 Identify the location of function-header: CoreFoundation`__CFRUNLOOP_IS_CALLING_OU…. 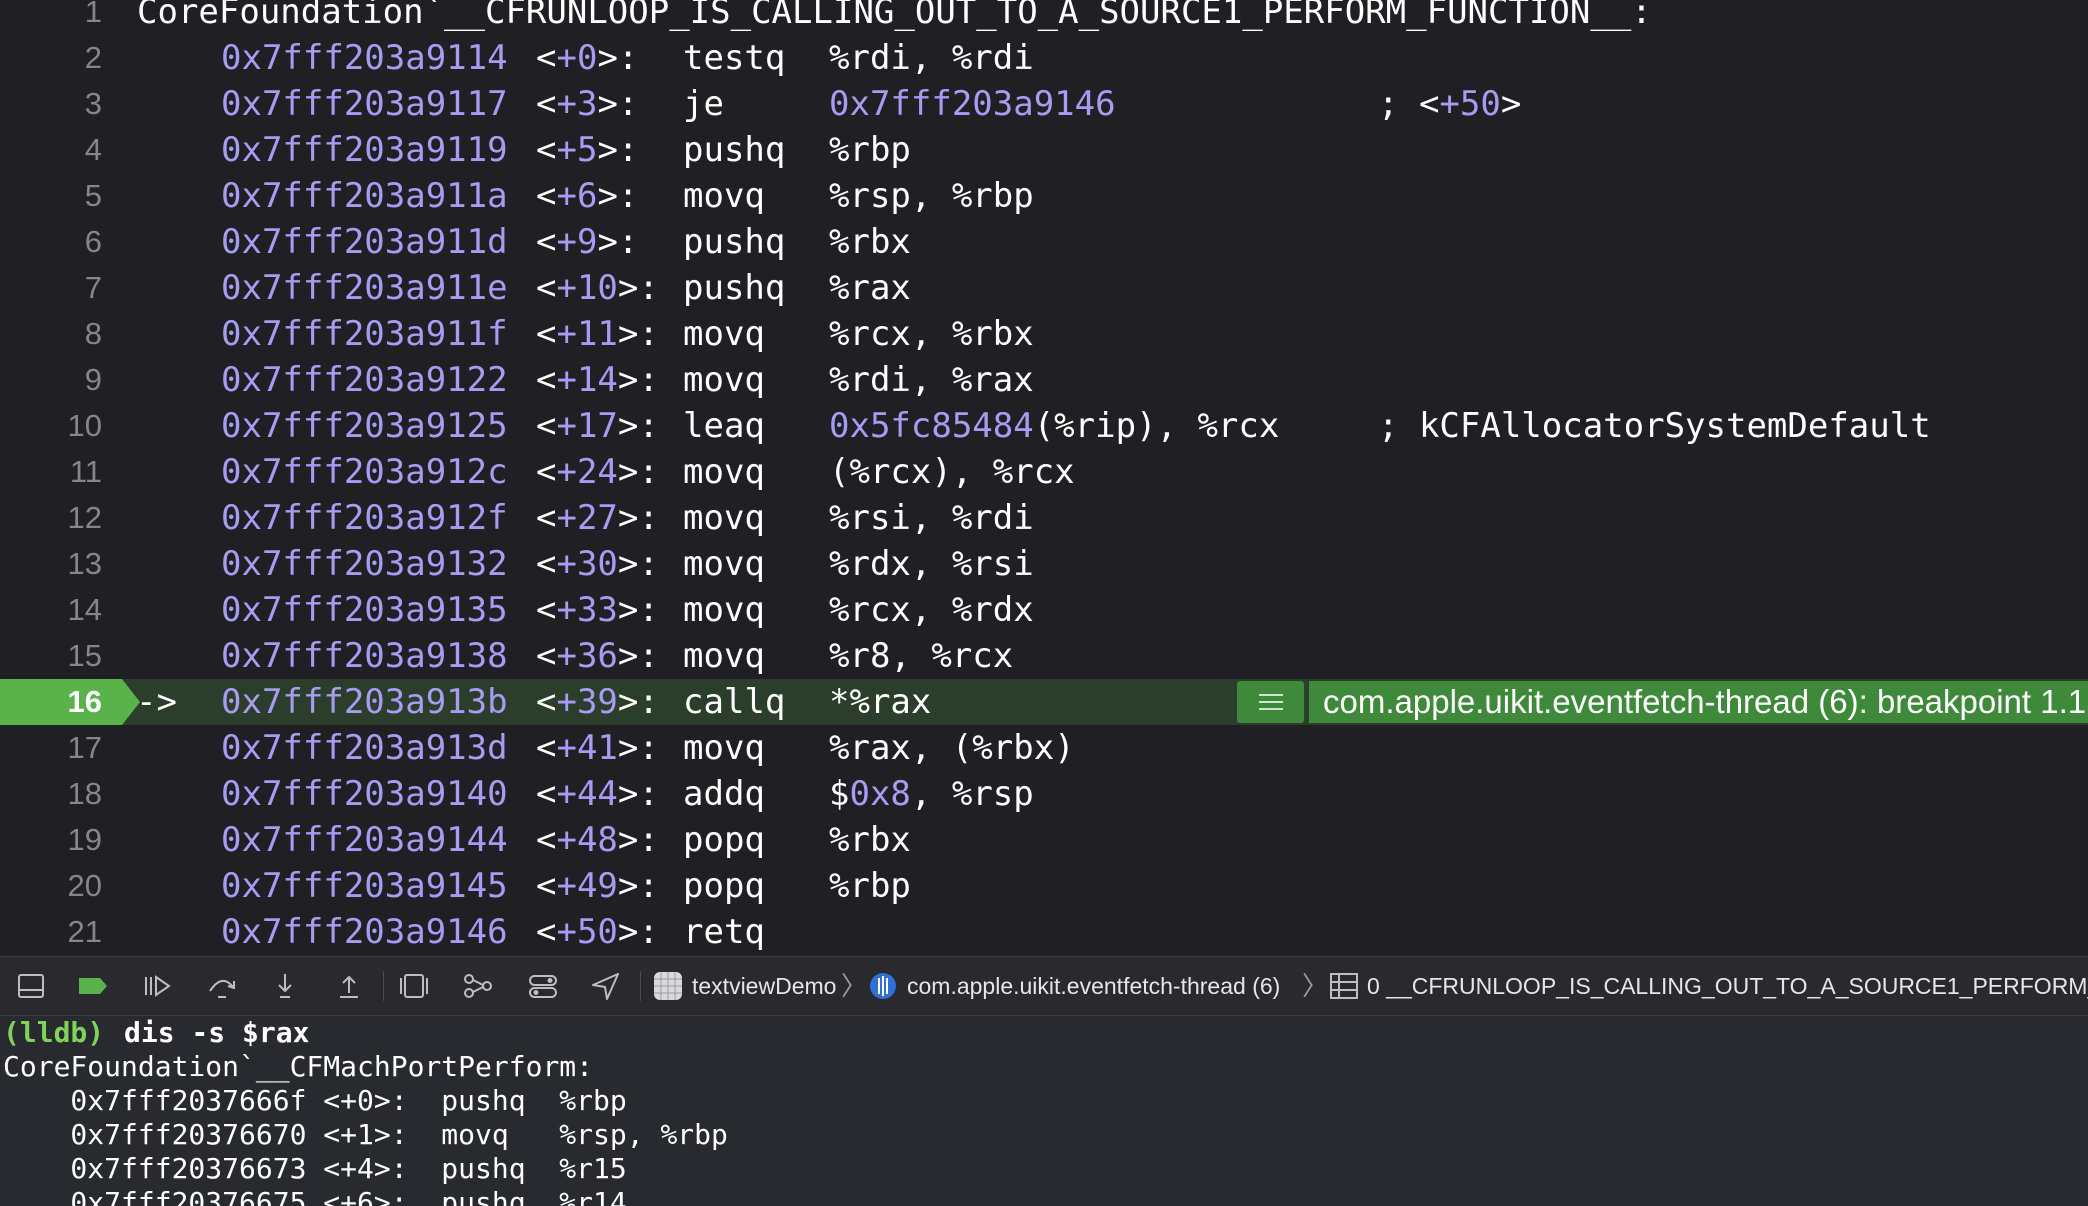
(894, 16).